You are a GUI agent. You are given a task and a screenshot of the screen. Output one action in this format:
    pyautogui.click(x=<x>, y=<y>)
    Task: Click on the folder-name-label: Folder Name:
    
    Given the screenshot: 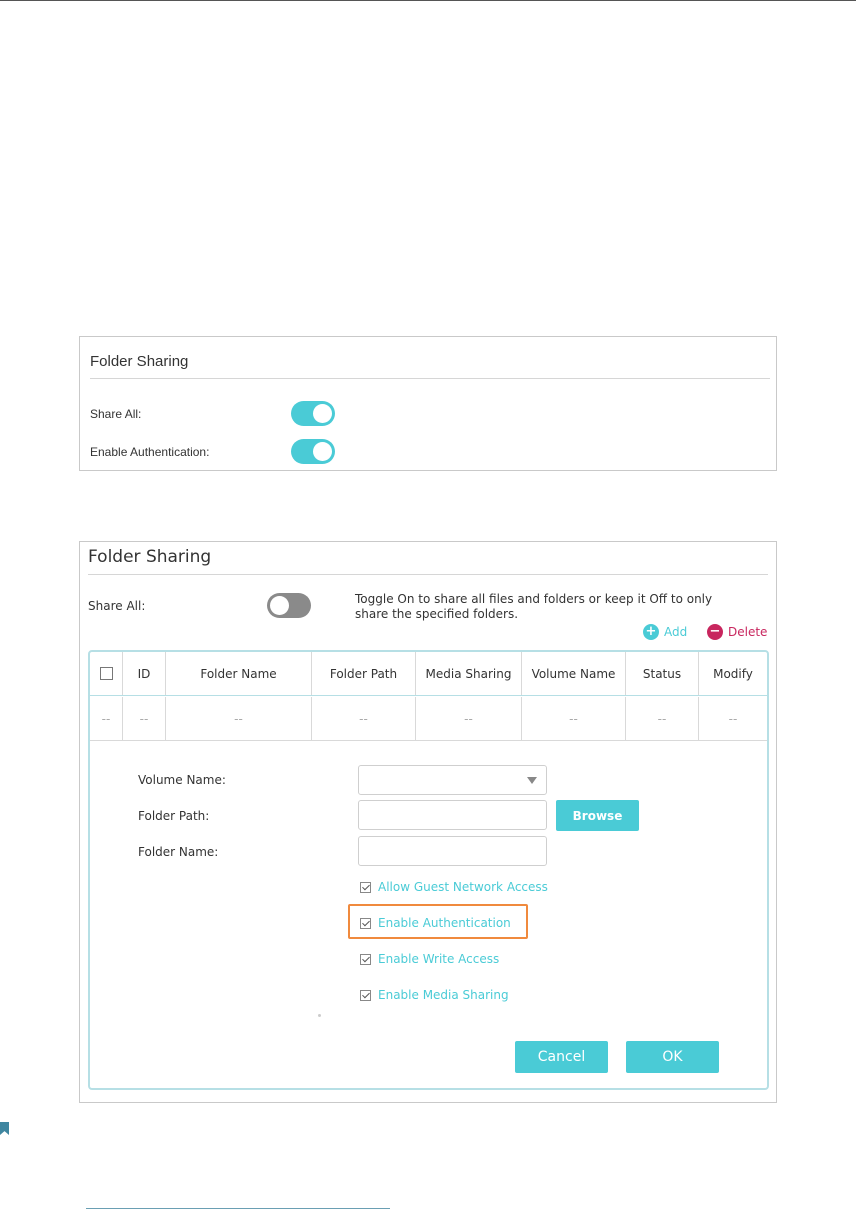 What is the action you would take?
    pyautogui.click(x=178, y=852)
    